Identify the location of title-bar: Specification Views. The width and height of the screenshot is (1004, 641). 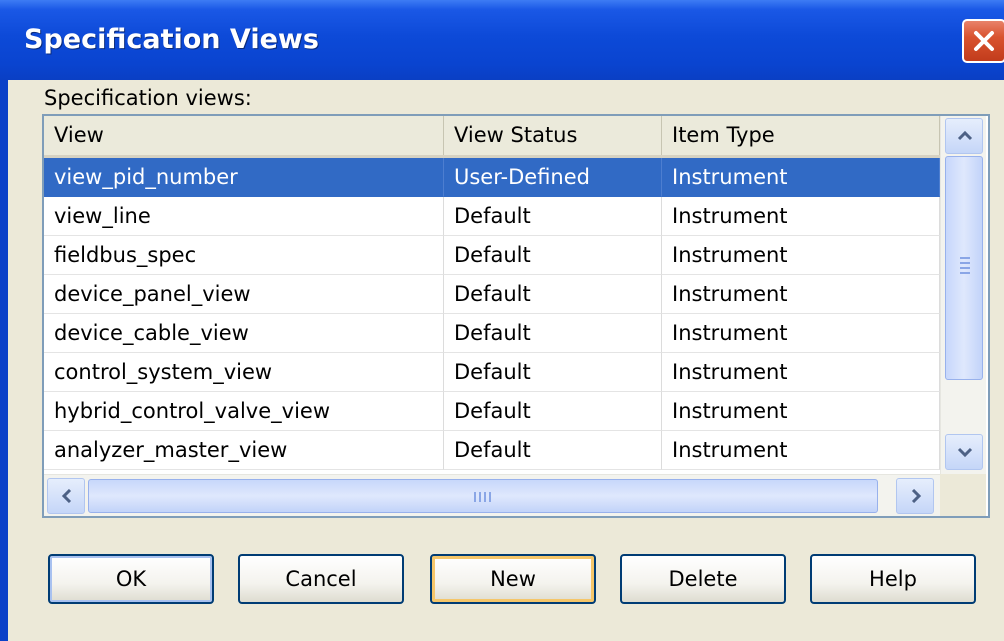
(502, 40).